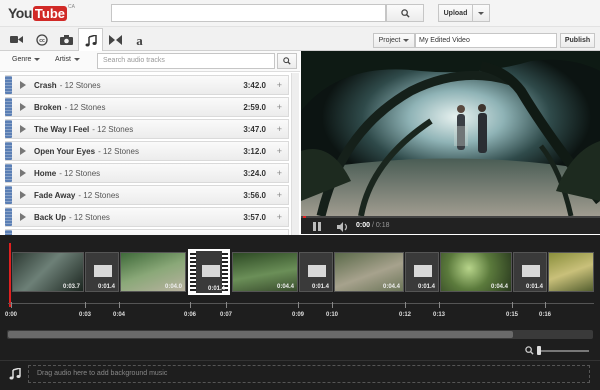 This screenshot has width=600, height=390. I want to click on tab-video, so click(16, 39).